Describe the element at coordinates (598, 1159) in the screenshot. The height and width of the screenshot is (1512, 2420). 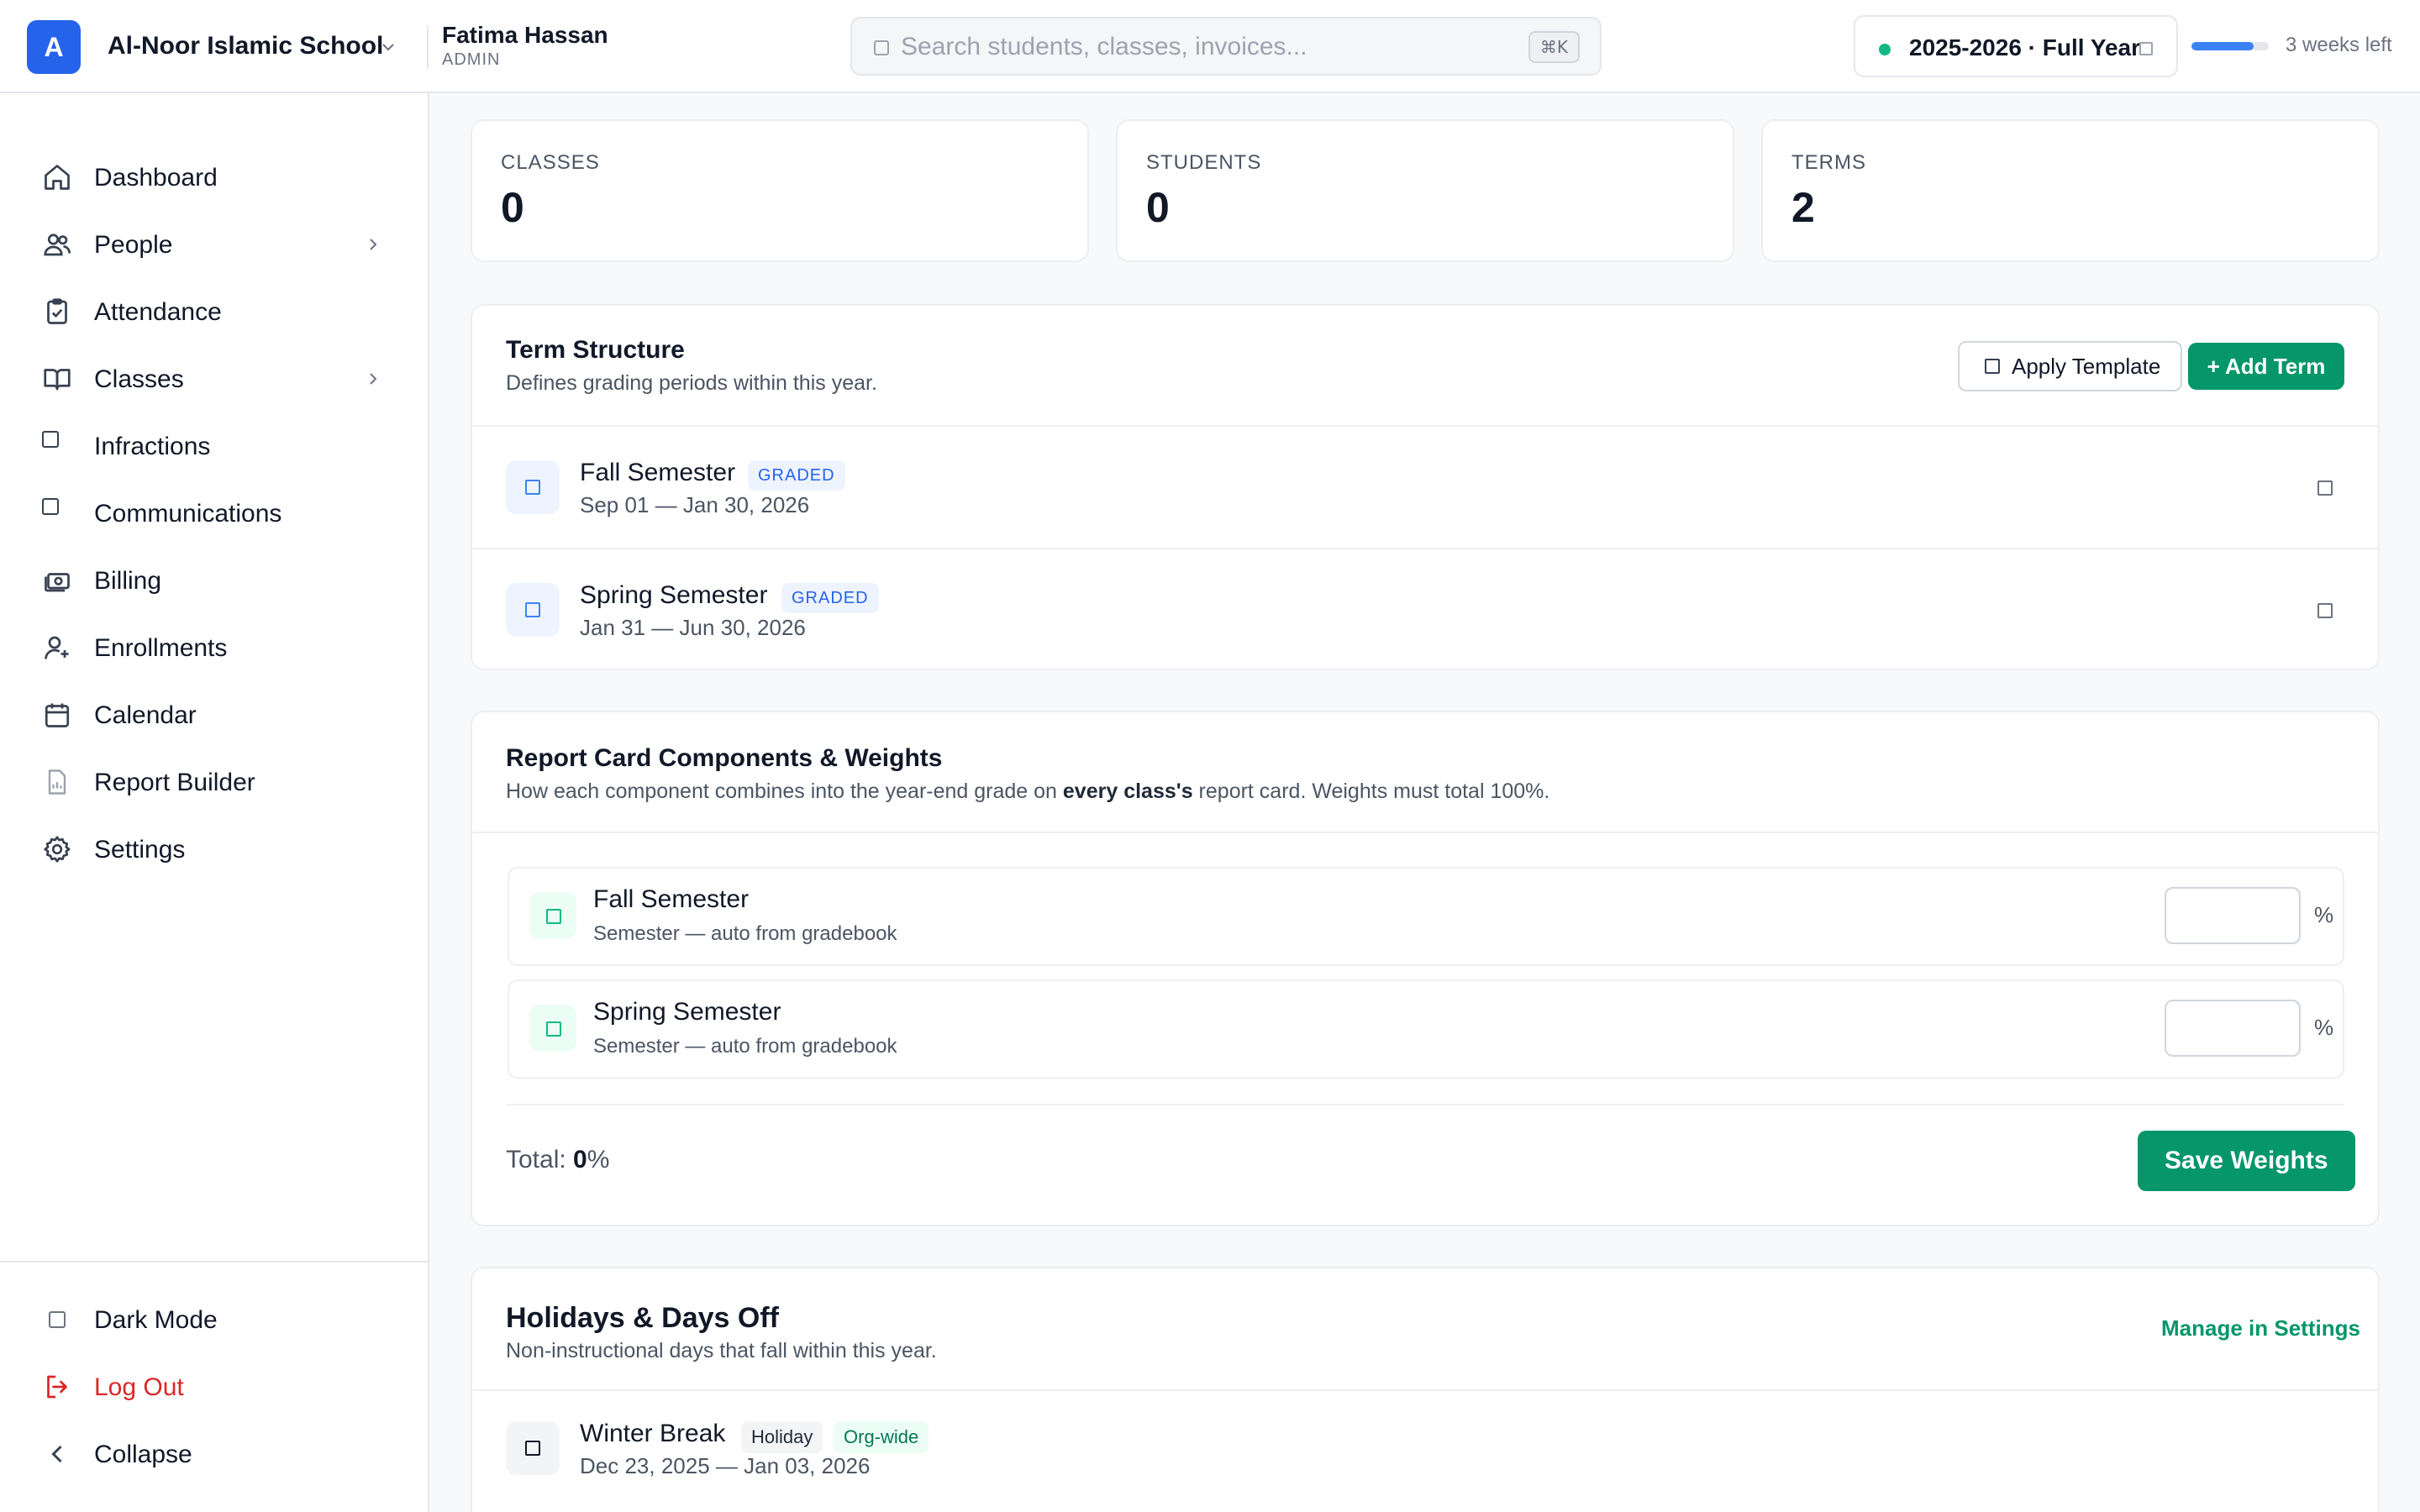
I see `total-unit: %` at that location.